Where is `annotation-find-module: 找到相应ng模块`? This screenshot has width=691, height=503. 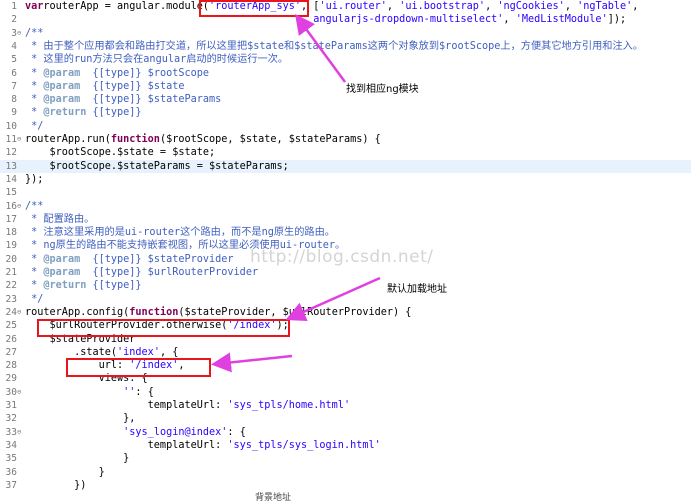 annotation-find-module: 找到相应ng模块 is located at coordinates (382, 89).